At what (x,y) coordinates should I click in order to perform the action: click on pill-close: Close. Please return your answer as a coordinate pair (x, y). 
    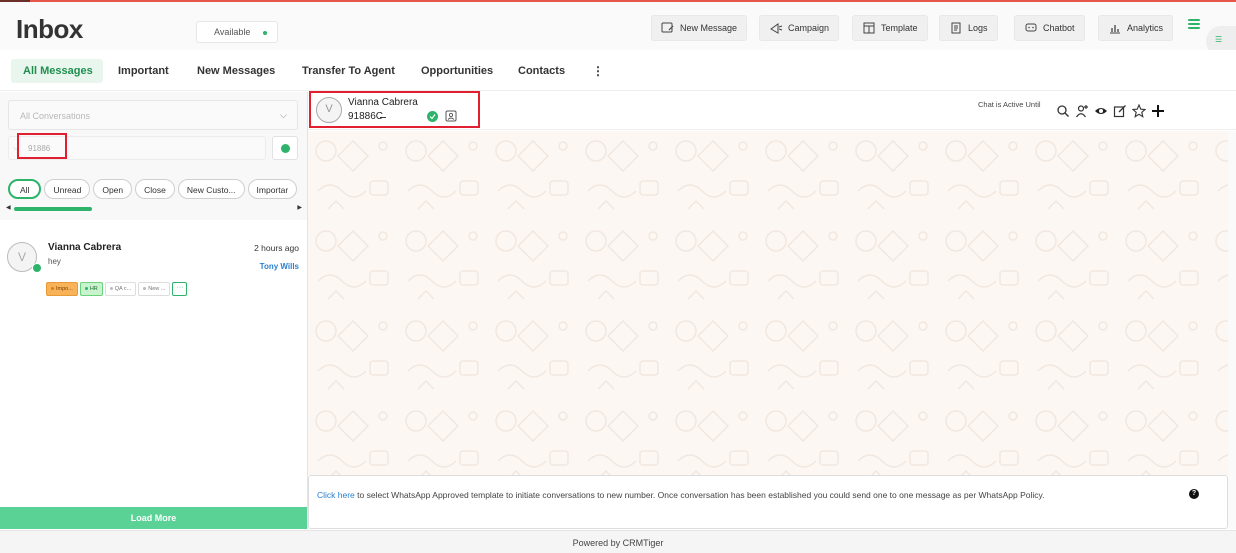
    Looking at the image, I should click on (155, 189).